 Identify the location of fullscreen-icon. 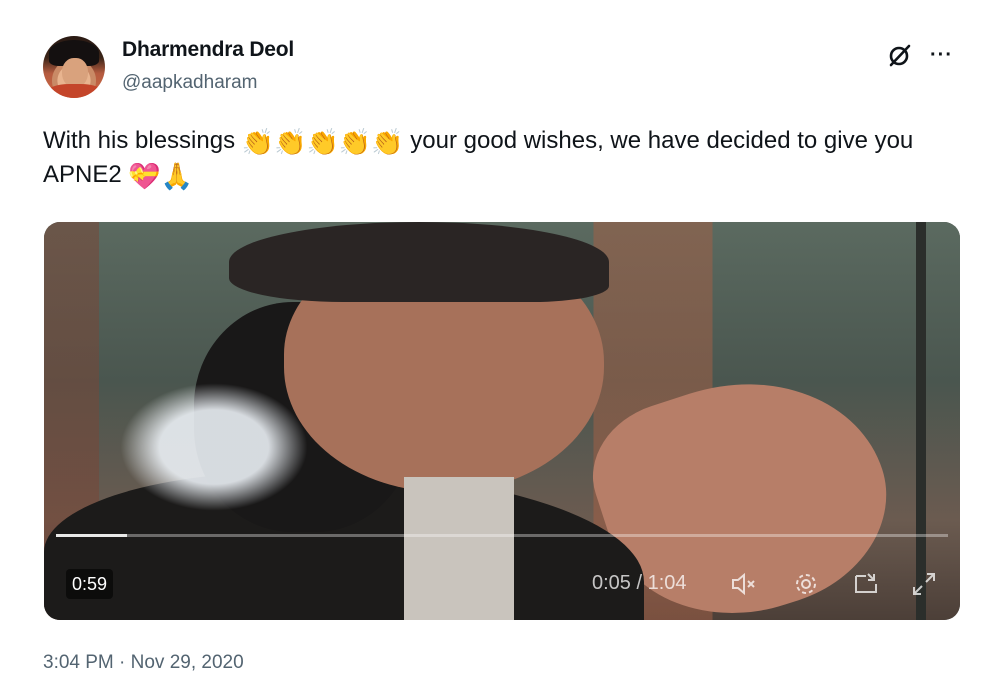
(924, 584).